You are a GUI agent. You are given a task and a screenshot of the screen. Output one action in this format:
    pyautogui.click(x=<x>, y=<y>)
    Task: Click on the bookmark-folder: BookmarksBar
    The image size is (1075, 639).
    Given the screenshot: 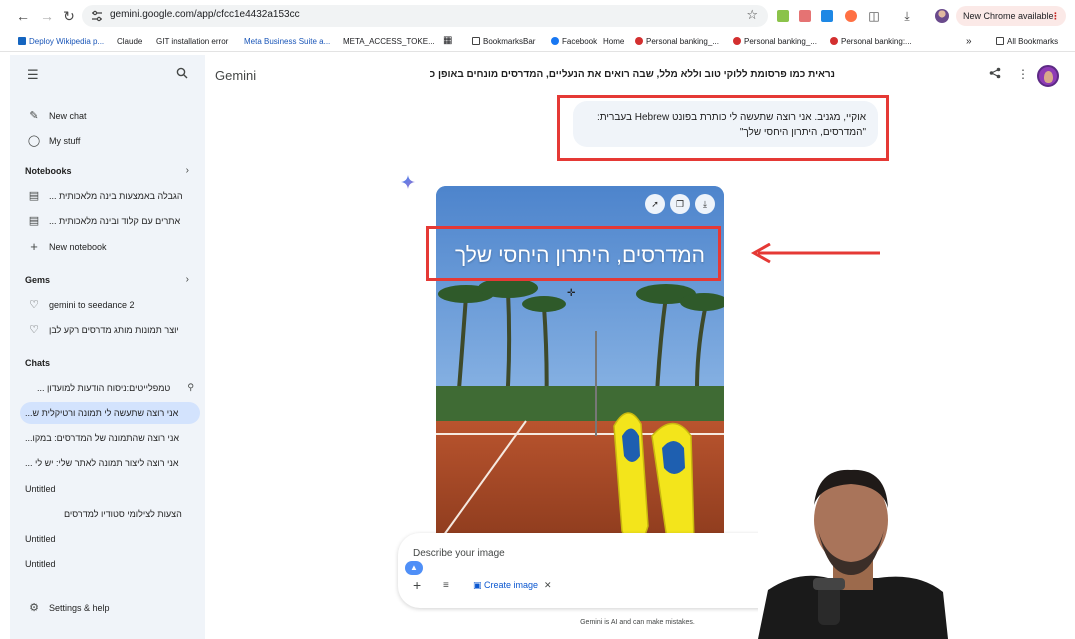 What is the action you would take?
    pyautogui.click(x=503, y=41)
    